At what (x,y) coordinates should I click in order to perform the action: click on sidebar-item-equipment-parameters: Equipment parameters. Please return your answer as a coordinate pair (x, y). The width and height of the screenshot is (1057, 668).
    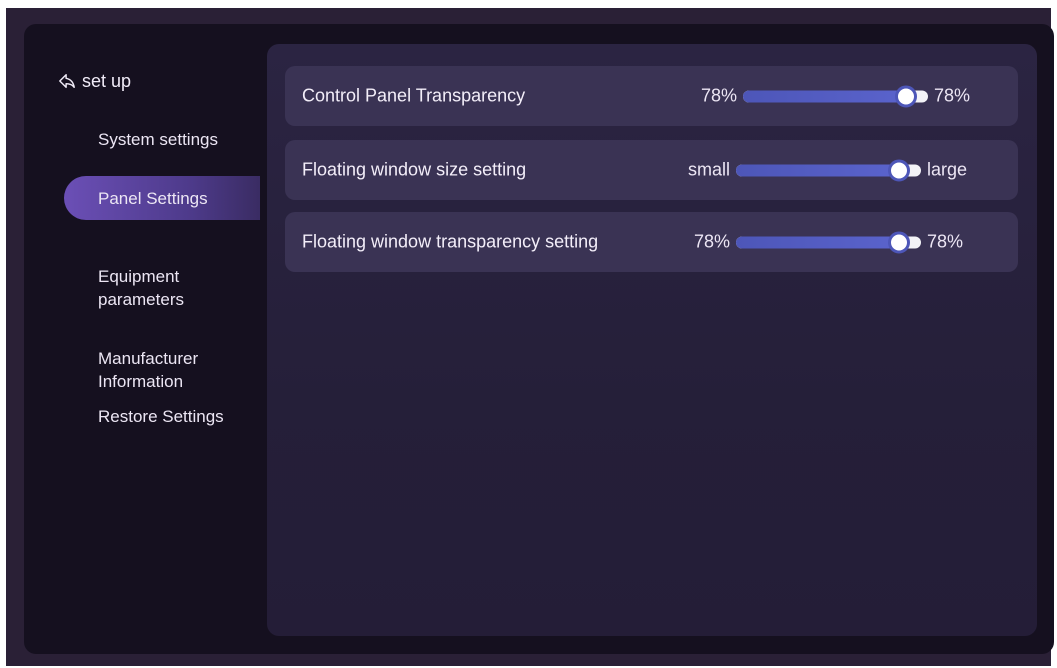
    Looking at the image, I should click on (162, 276).